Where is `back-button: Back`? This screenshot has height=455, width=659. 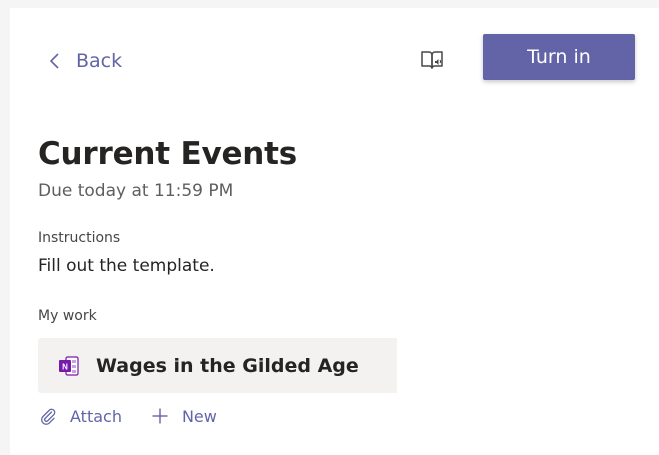 back-button: Back is located at coordinates (83, 61).